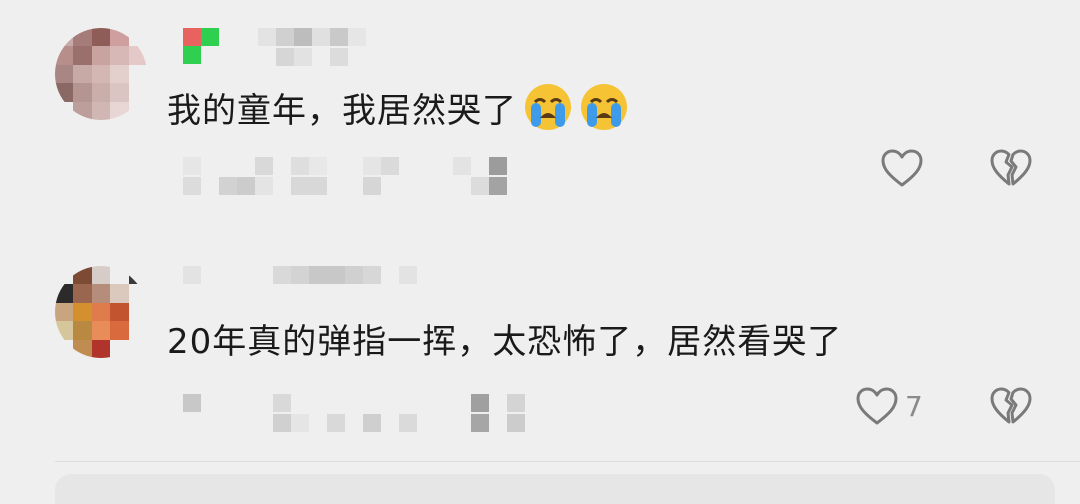 The height and width of the screenshot is (504, 1080). Describe the element at coordinates (914, 406) in the screenshot. I see `like-count: 7` at that location.